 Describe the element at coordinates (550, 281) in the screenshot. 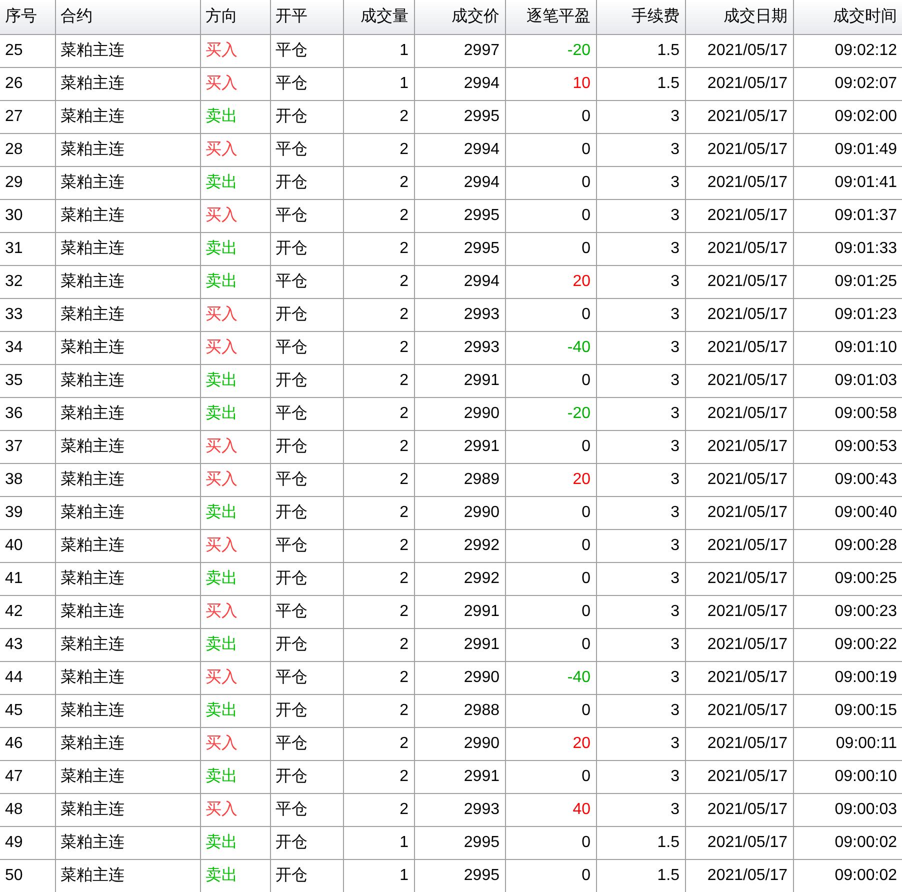

I see `pnl-cell: 20` at that location.